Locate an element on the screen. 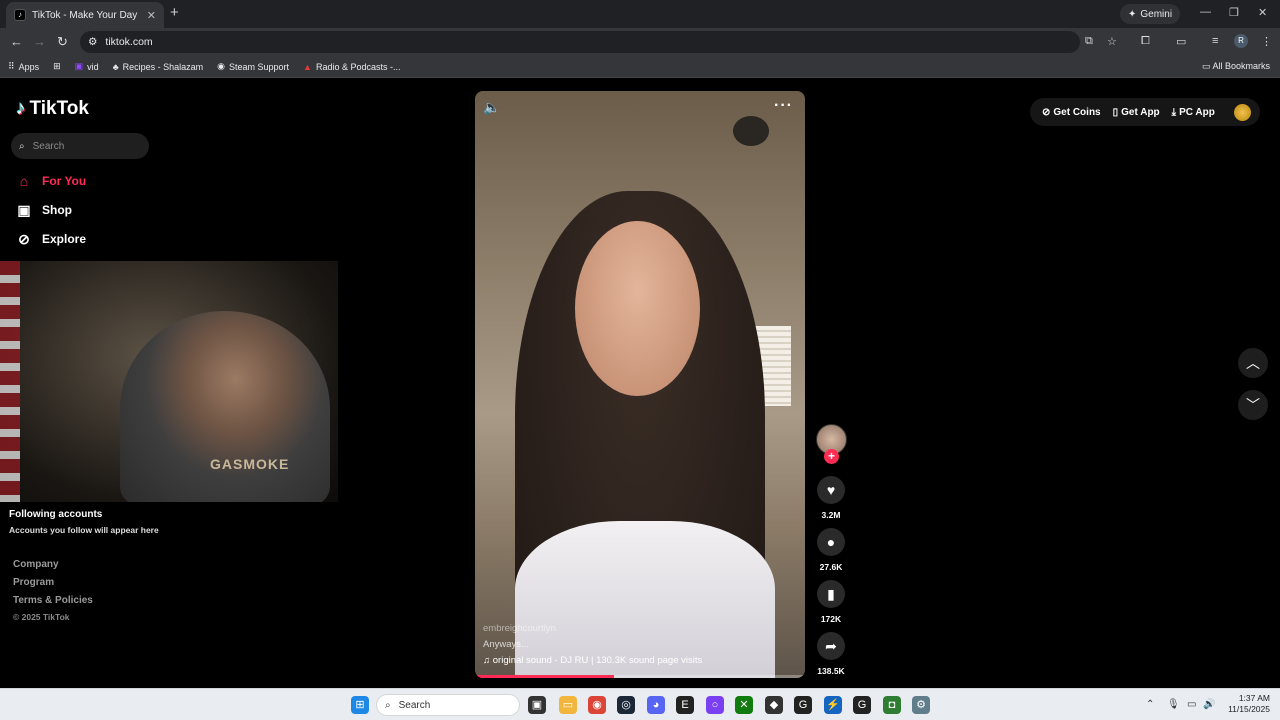 The image size is (1280, 720). steam-icon: ◎ is located at coordinates (626, 705).